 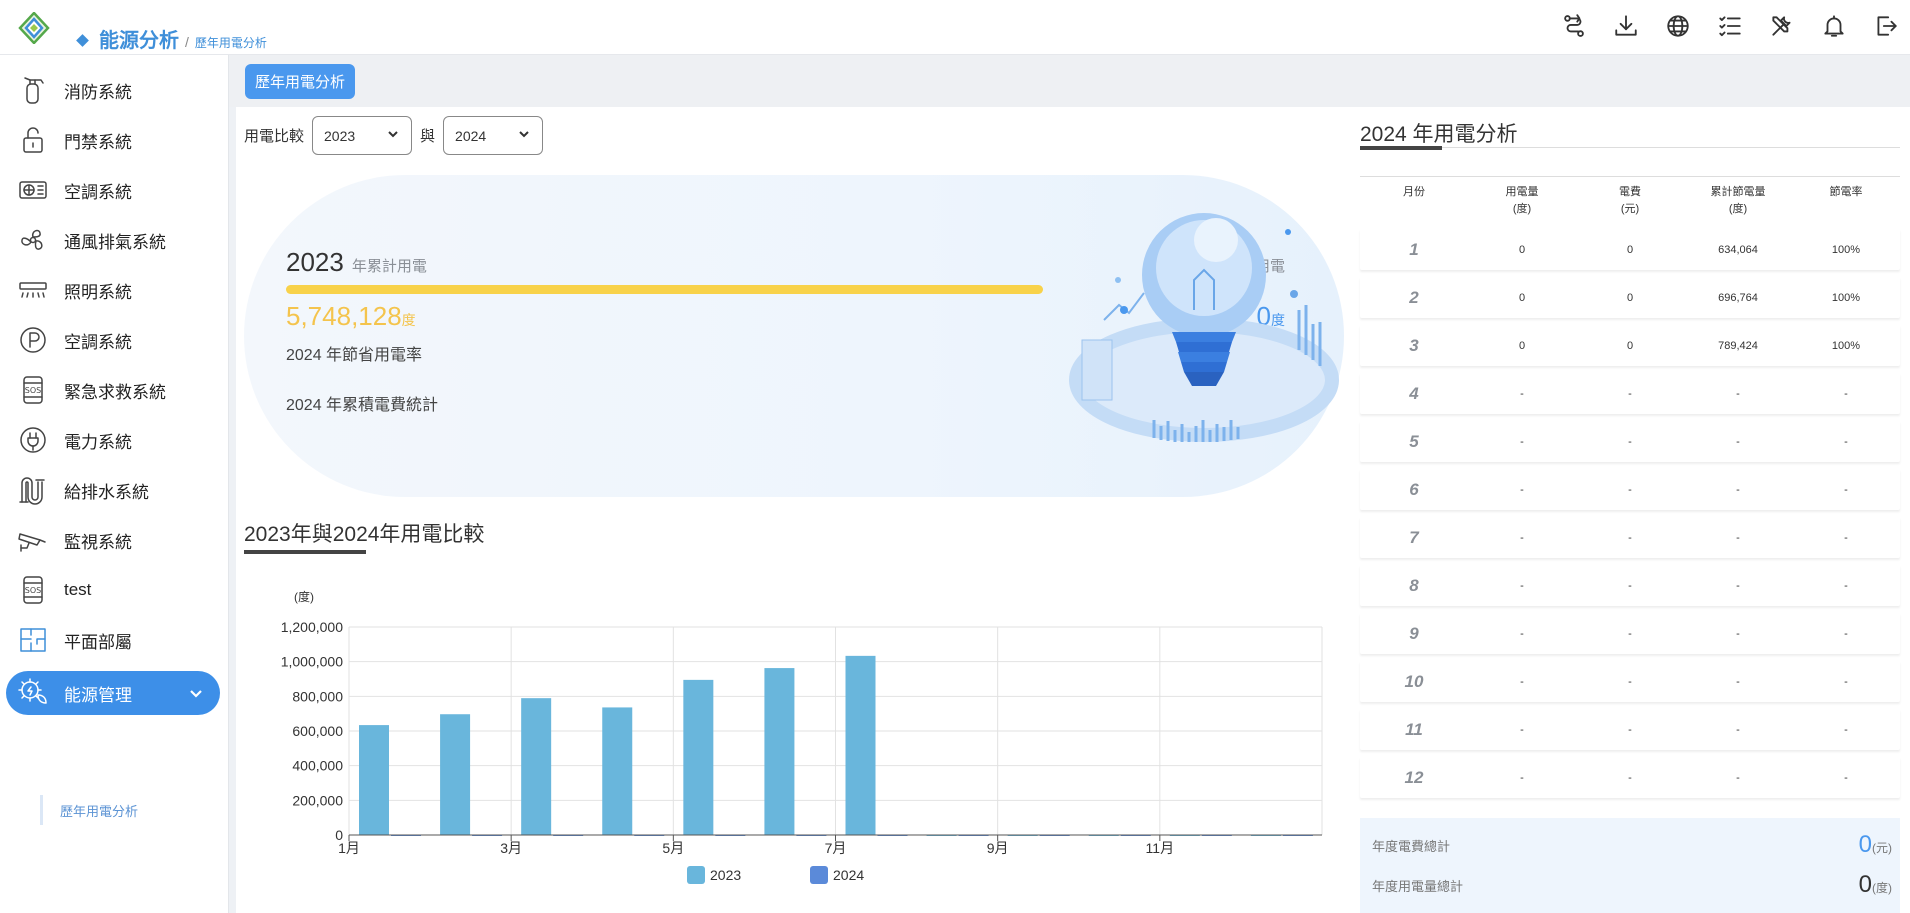 I want to click on sidebar-item-energy: 能源管理, so click(x=113, y=693).